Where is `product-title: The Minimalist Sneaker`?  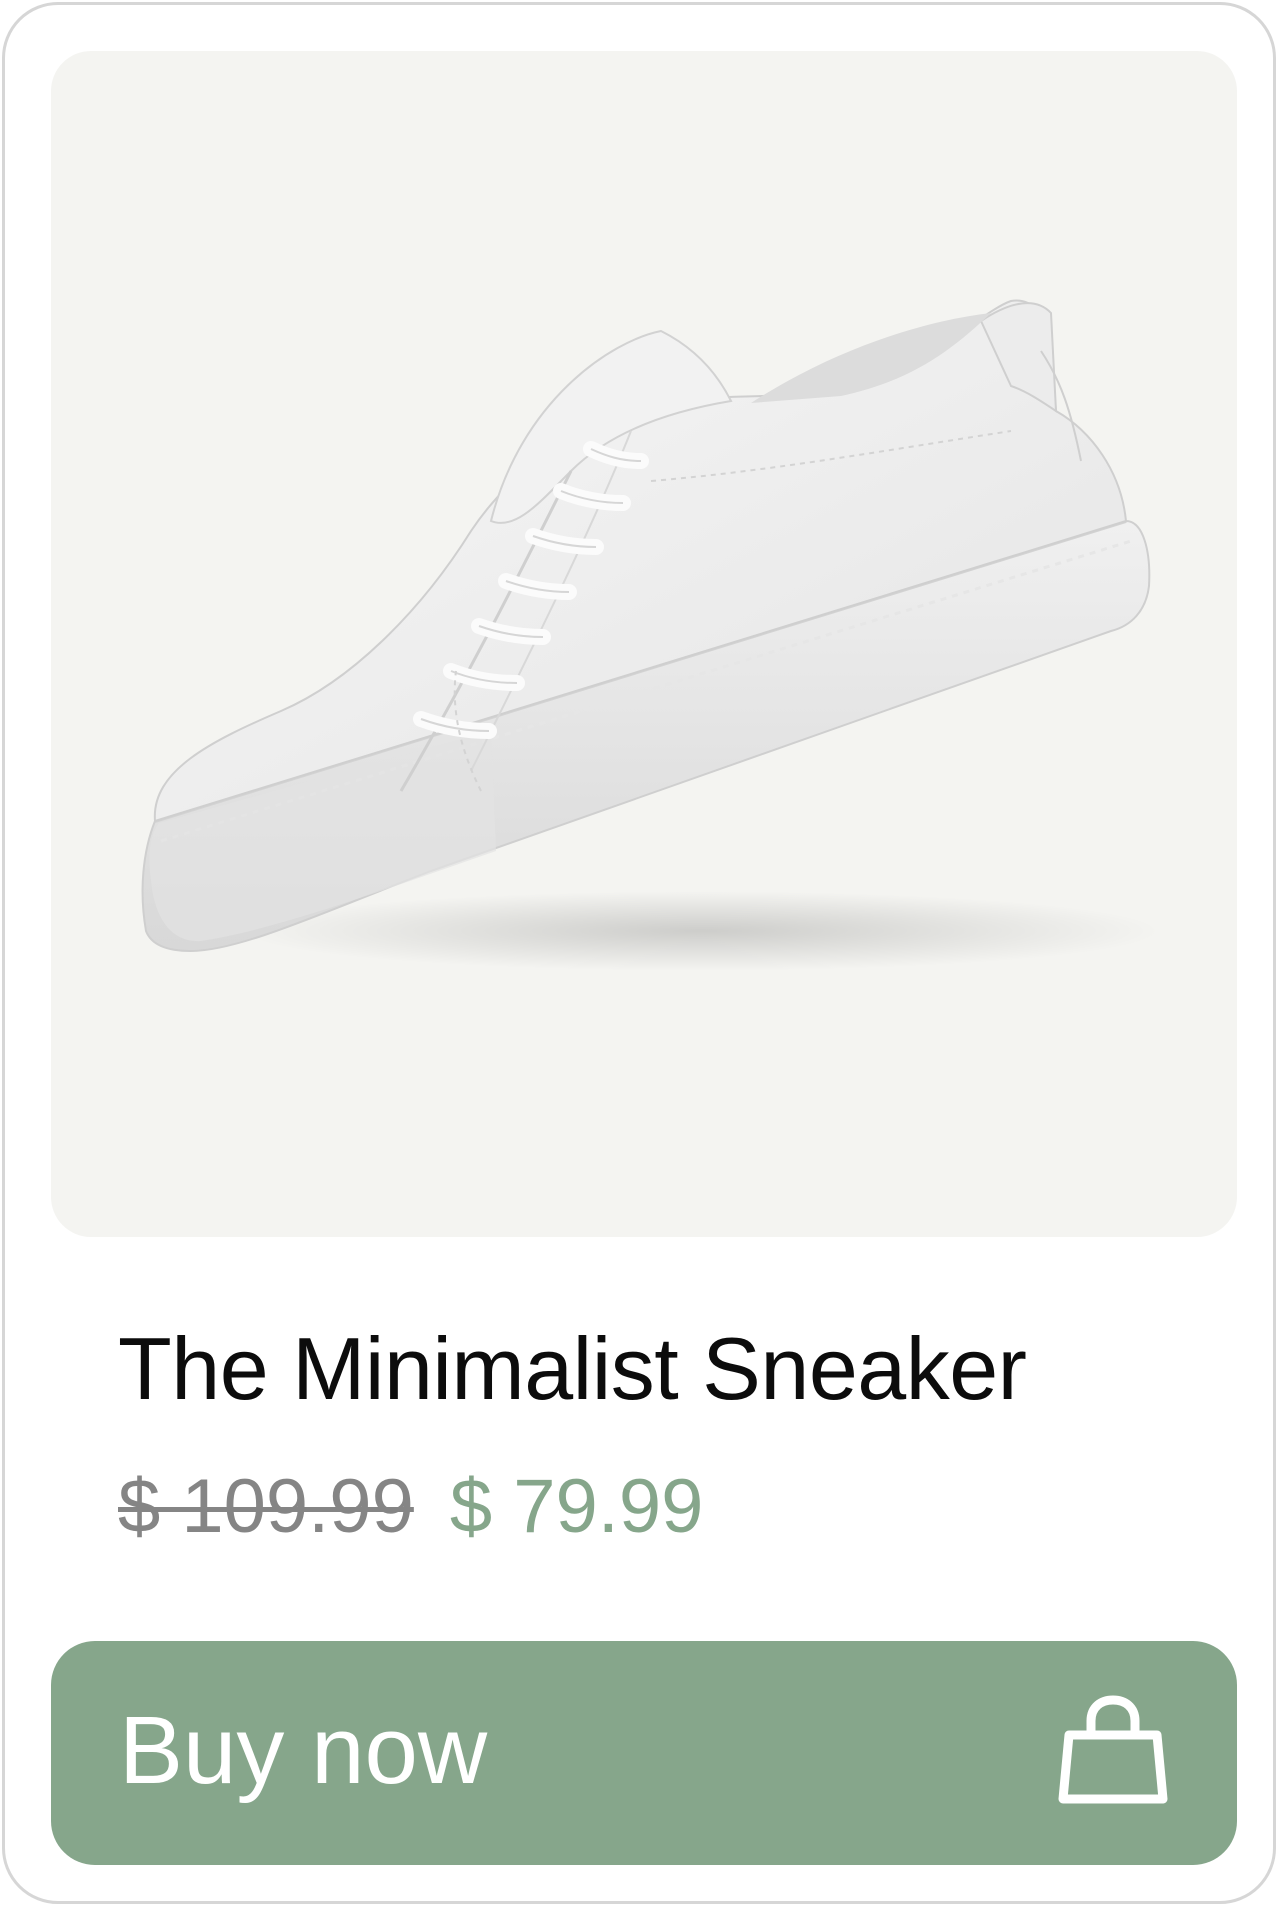 product-title: The Minimalist Sneaker is located at coordinates (572, 1368).